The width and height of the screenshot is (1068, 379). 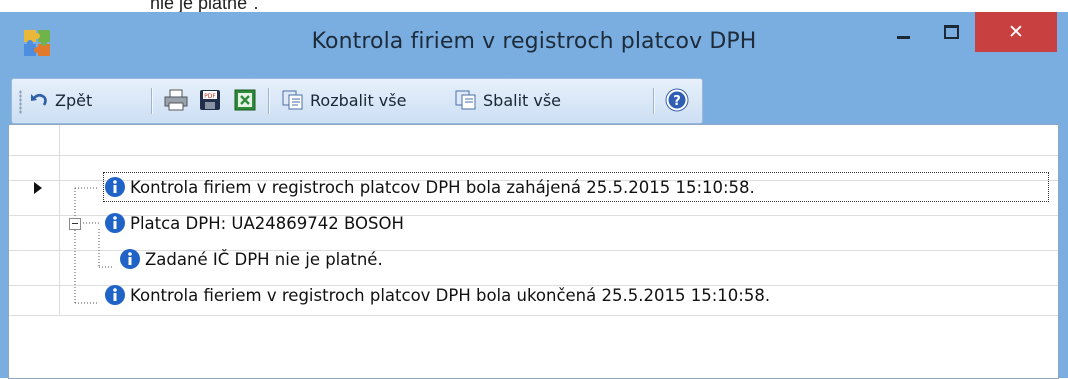 I want to click on tree-node: Platca DPH: UA24869742 BOSOH, so click(x=254, y=223).